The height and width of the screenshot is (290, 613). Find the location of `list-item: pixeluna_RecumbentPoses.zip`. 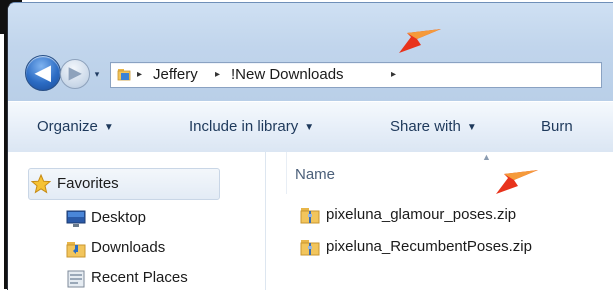

list-item: pixeluna_RecumbentPoses.zip is located at coordinates (451, 247).